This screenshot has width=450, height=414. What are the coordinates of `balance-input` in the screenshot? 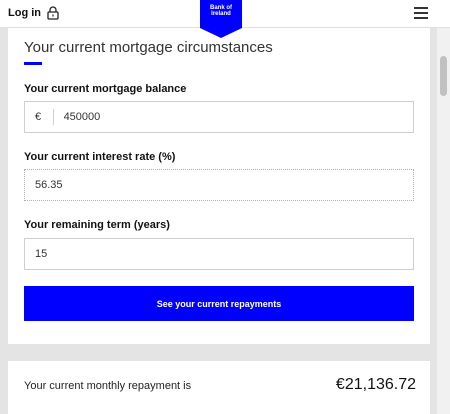 It's located at (238, 117).